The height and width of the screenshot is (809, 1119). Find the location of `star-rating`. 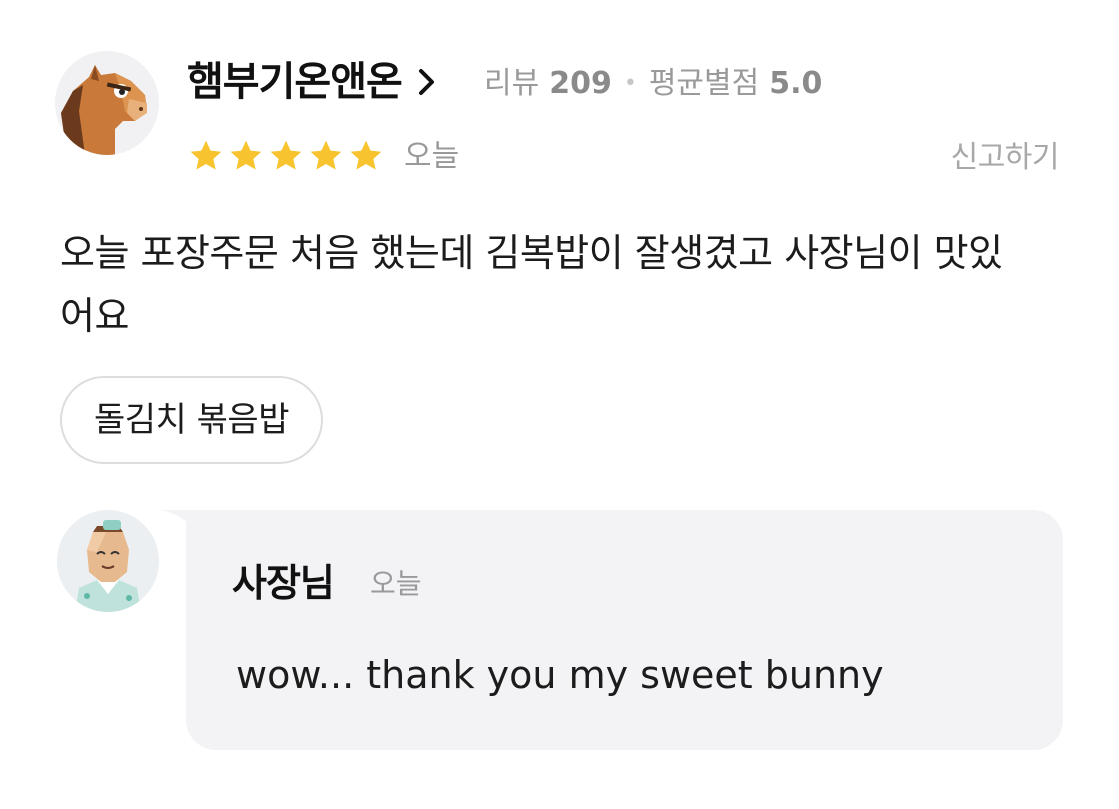

star-rating is located at coordinates (286, 156).